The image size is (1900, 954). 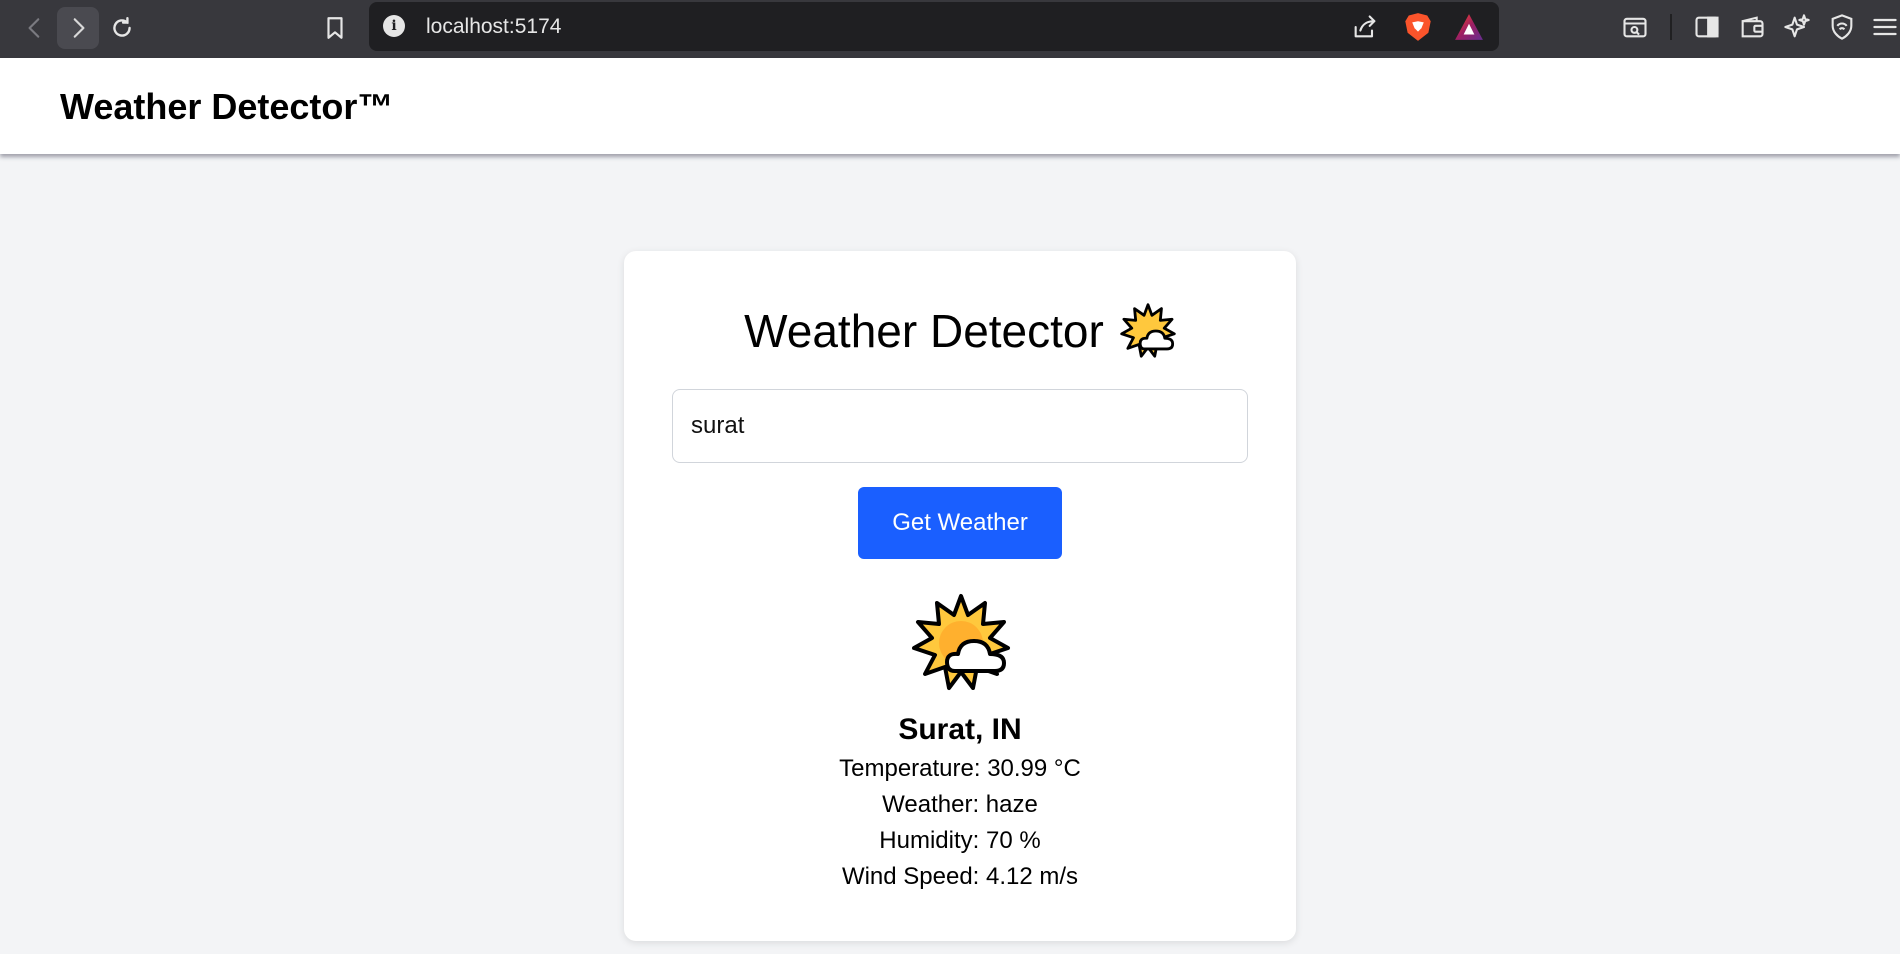 I want to click on vpn-icon, so click(x=1842, y=27).